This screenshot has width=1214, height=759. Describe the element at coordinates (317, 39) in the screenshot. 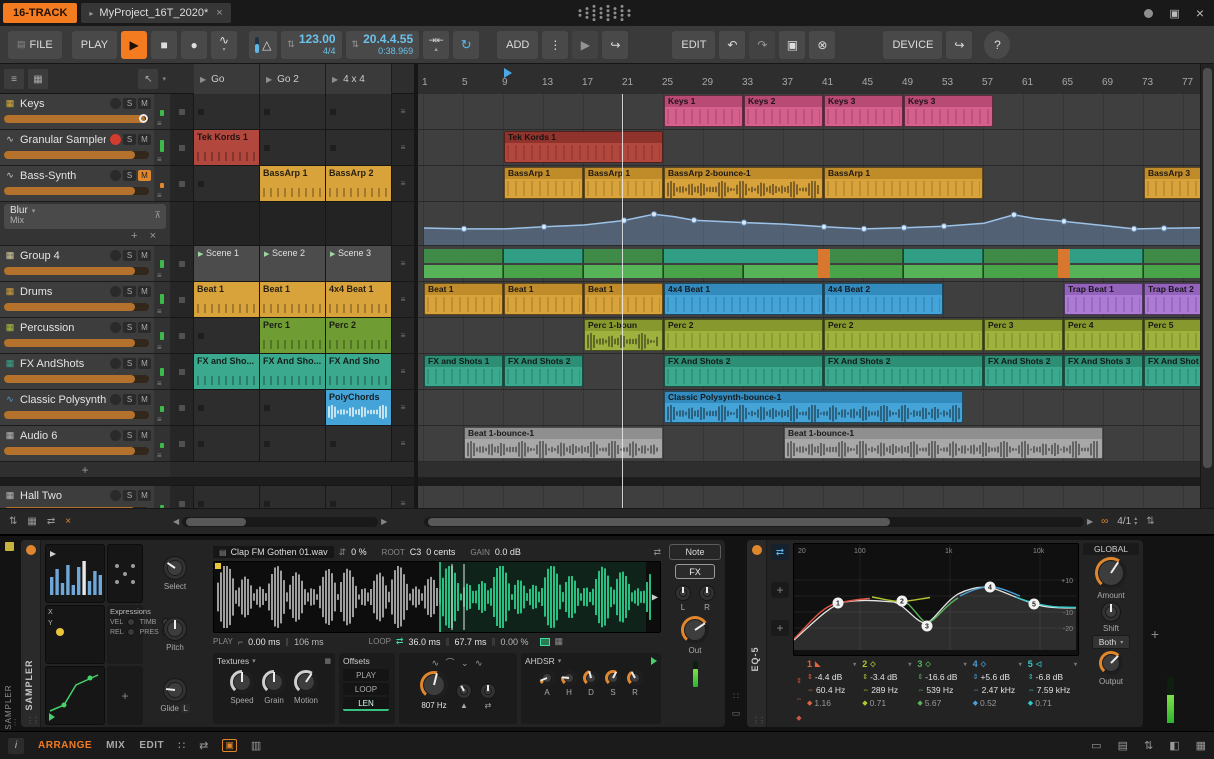

I see `tempo-value: 123.00` at that location.